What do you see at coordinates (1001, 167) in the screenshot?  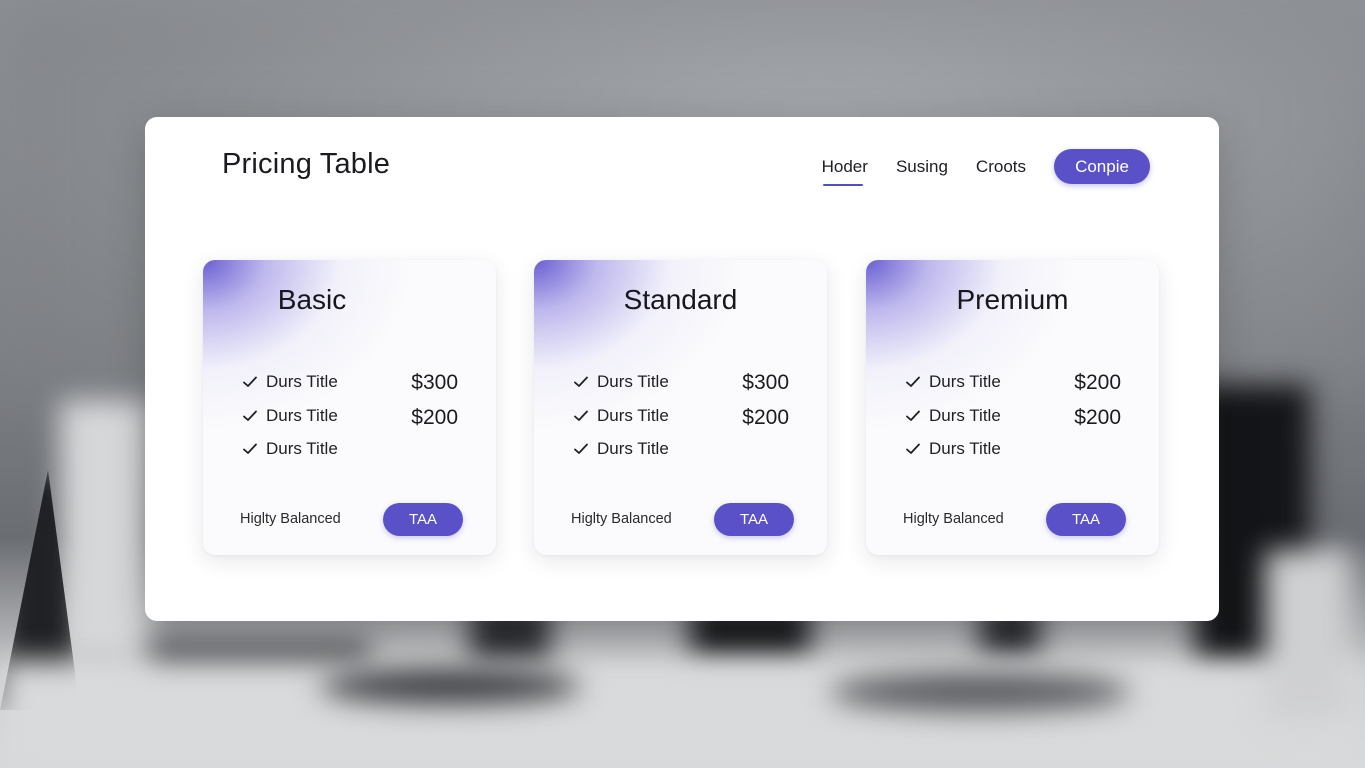 I see `nav-link-croots: Croots` at bounding box center [1001, 167].